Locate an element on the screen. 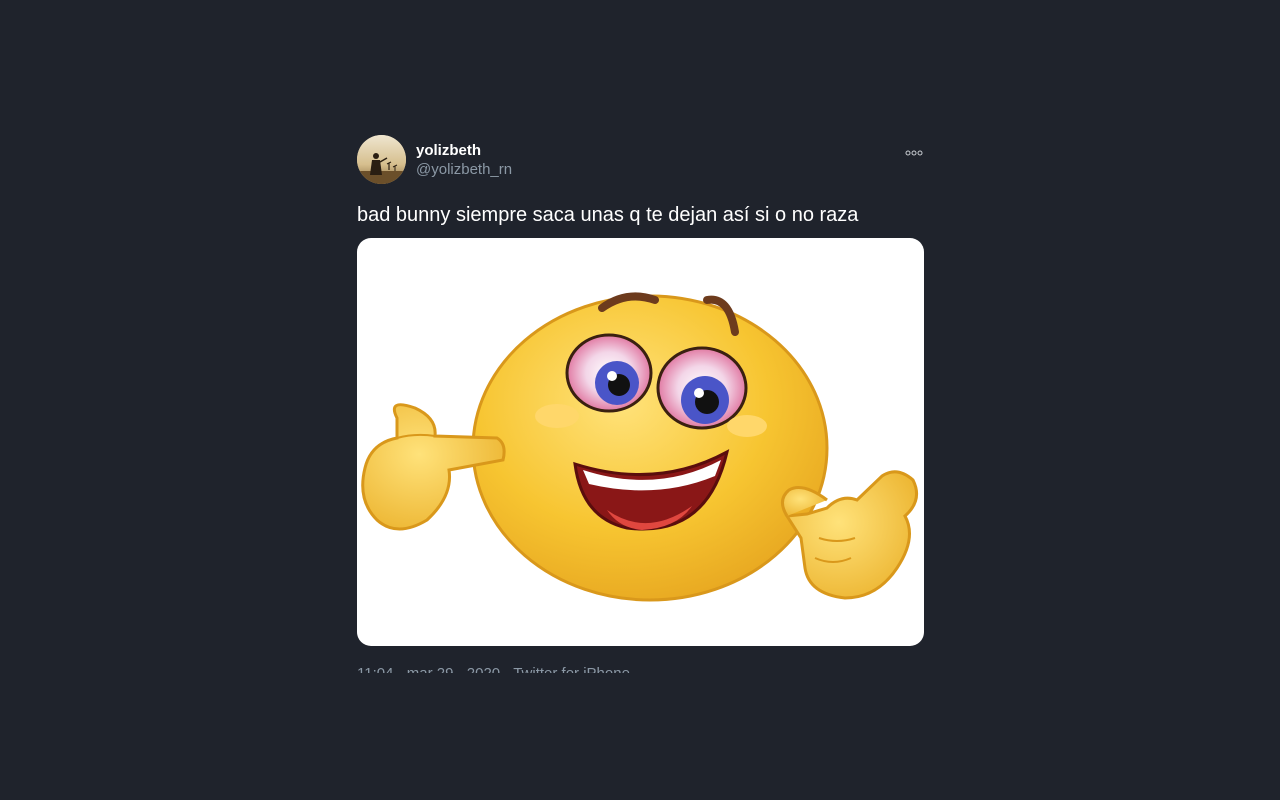 This screenshot has width=1280, height=800. avatar is located at coordinates (381, 159).